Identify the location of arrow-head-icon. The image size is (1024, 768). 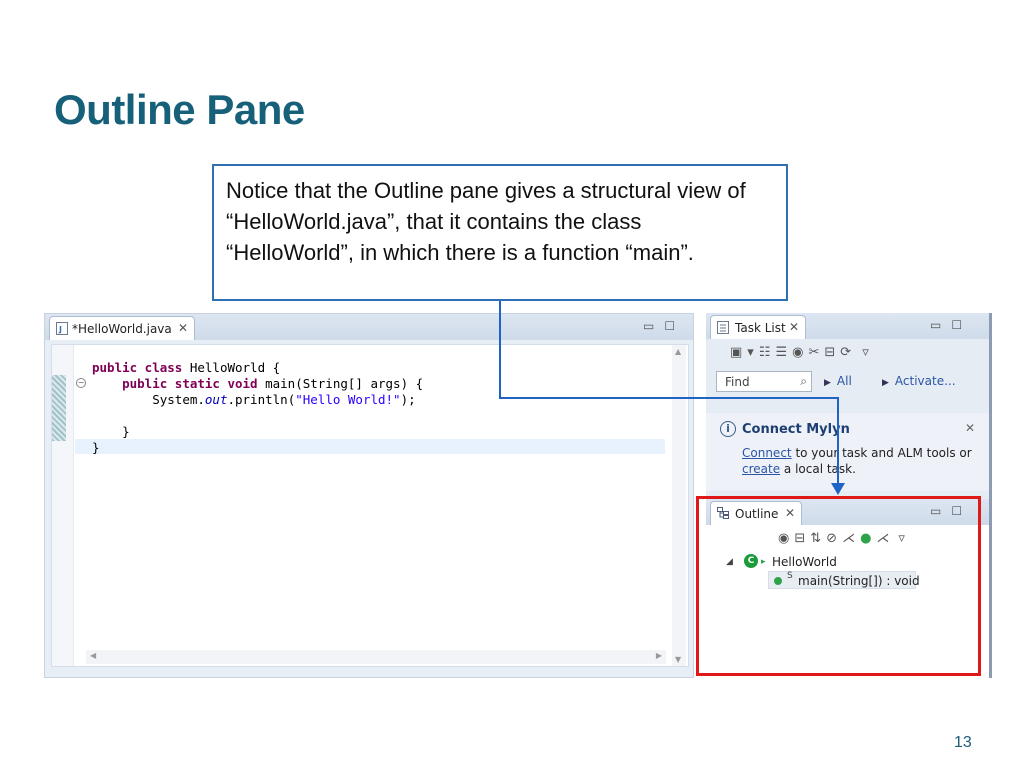
(838, 489).